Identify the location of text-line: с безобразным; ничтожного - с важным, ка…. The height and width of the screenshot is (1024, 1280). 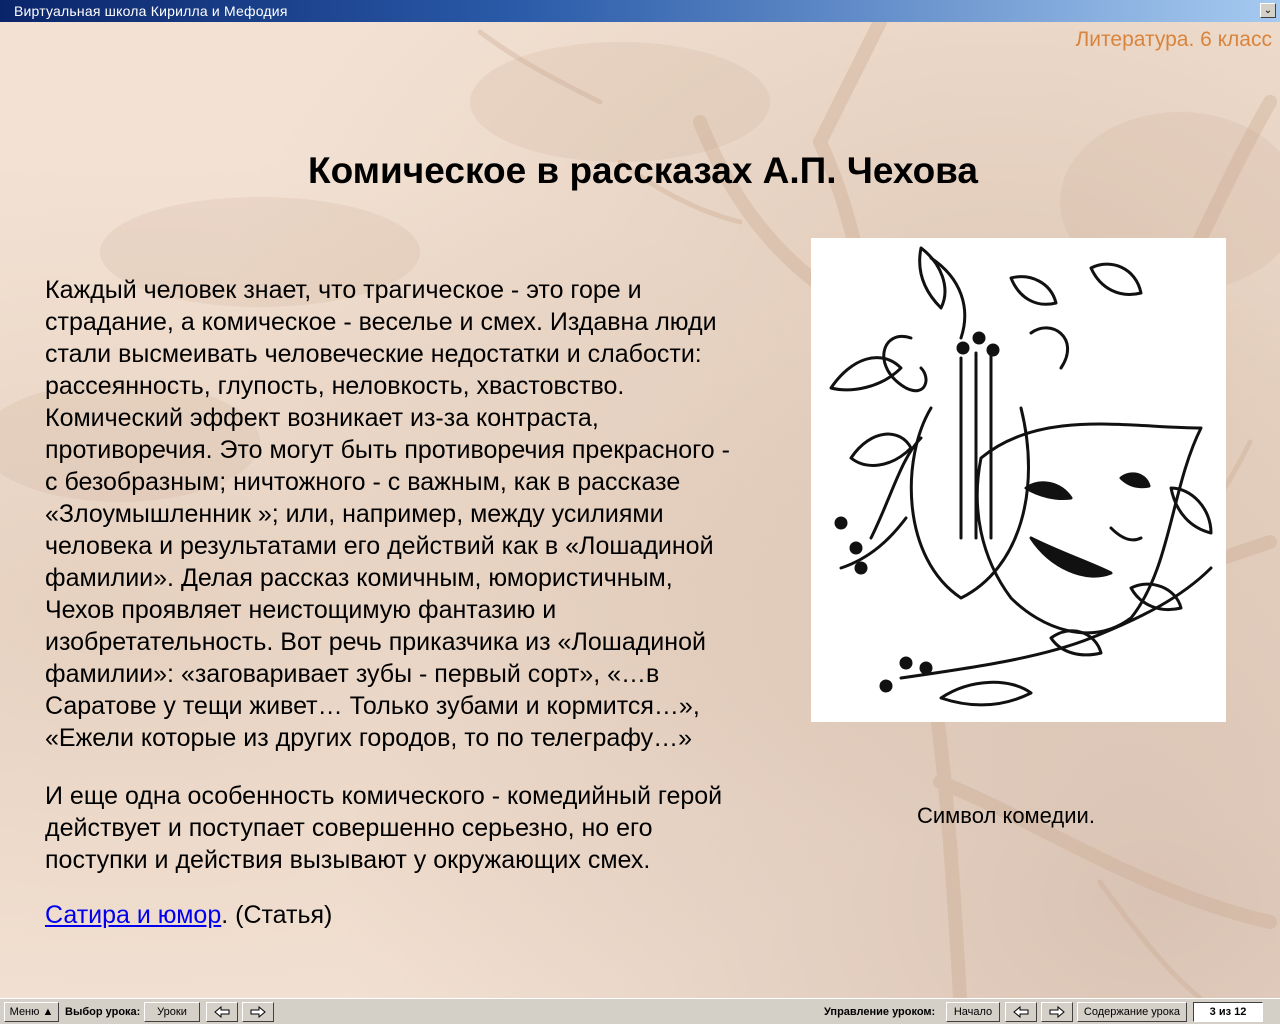
(363, 482).